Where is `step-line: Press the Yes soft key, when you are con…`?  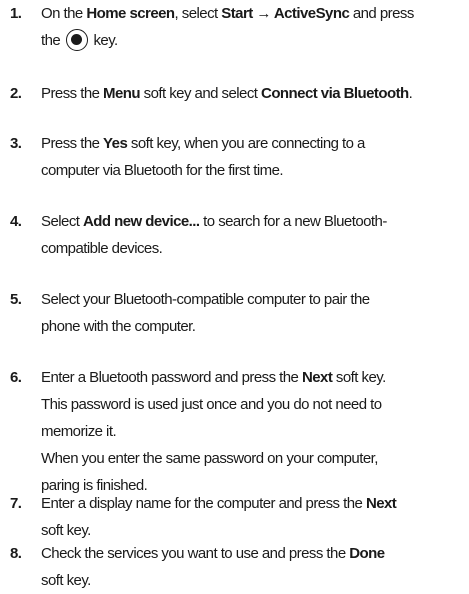
step-line: Press the Yes soft key, when you are con… is located at coordinates (255, 143).